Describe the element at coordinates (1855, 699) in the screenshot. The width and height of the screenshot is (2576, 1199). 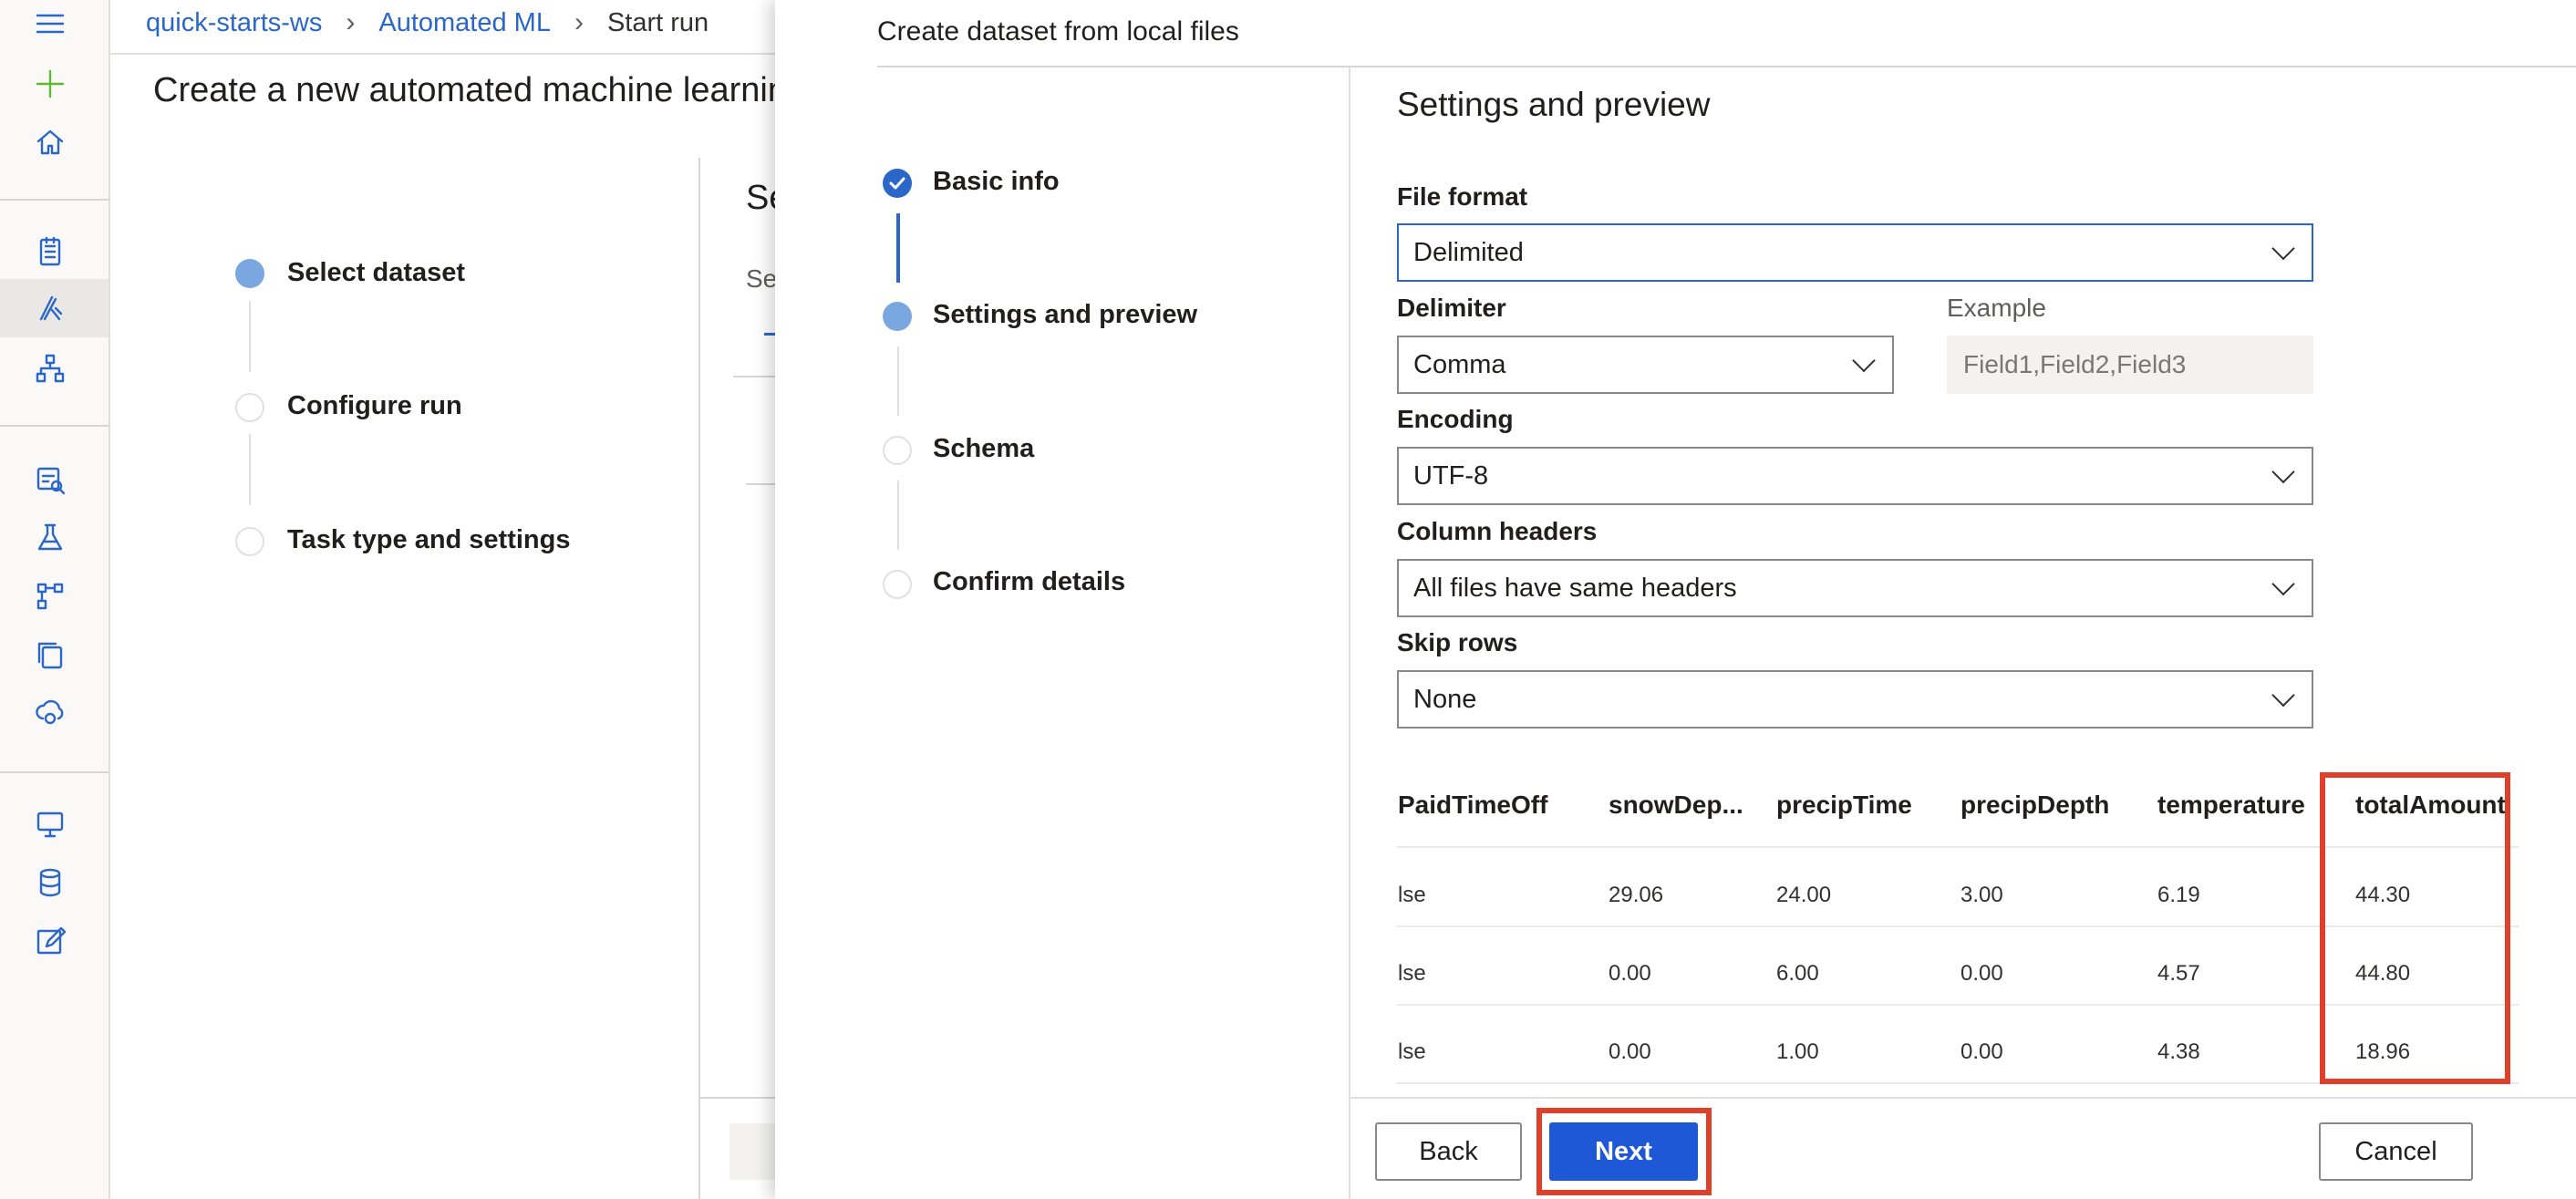
I see `skip-rows-dropdown: None` at that location.